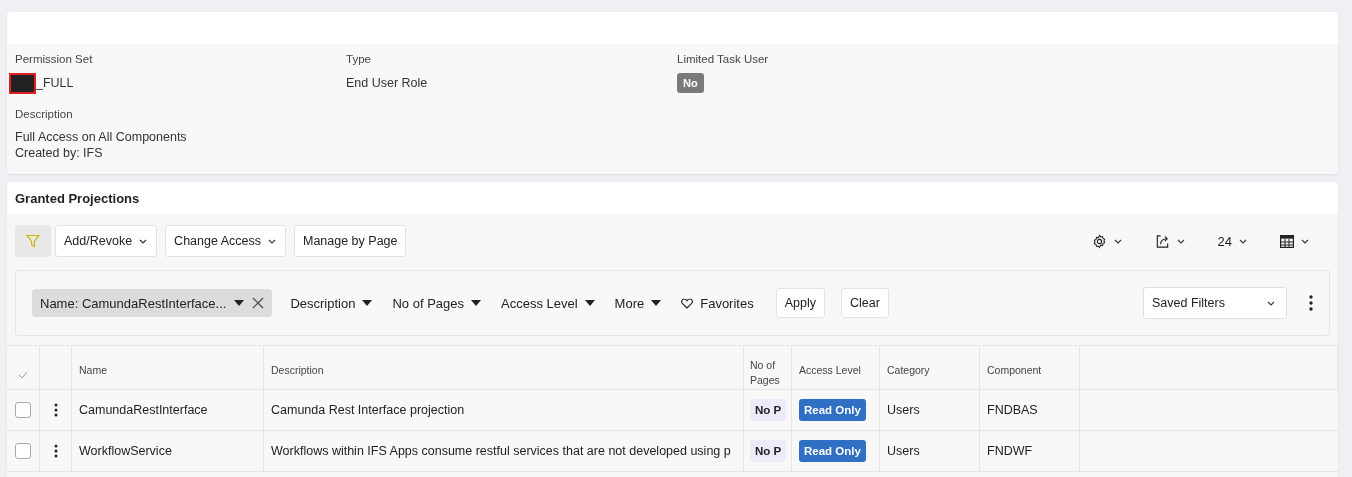 The width and height of the screenshot is (1352, 477). What do you see at coordinates (106, 241) in the screenshot?
I see `toolbar-button: Add/Revoke` at bounding box center [106, 241].